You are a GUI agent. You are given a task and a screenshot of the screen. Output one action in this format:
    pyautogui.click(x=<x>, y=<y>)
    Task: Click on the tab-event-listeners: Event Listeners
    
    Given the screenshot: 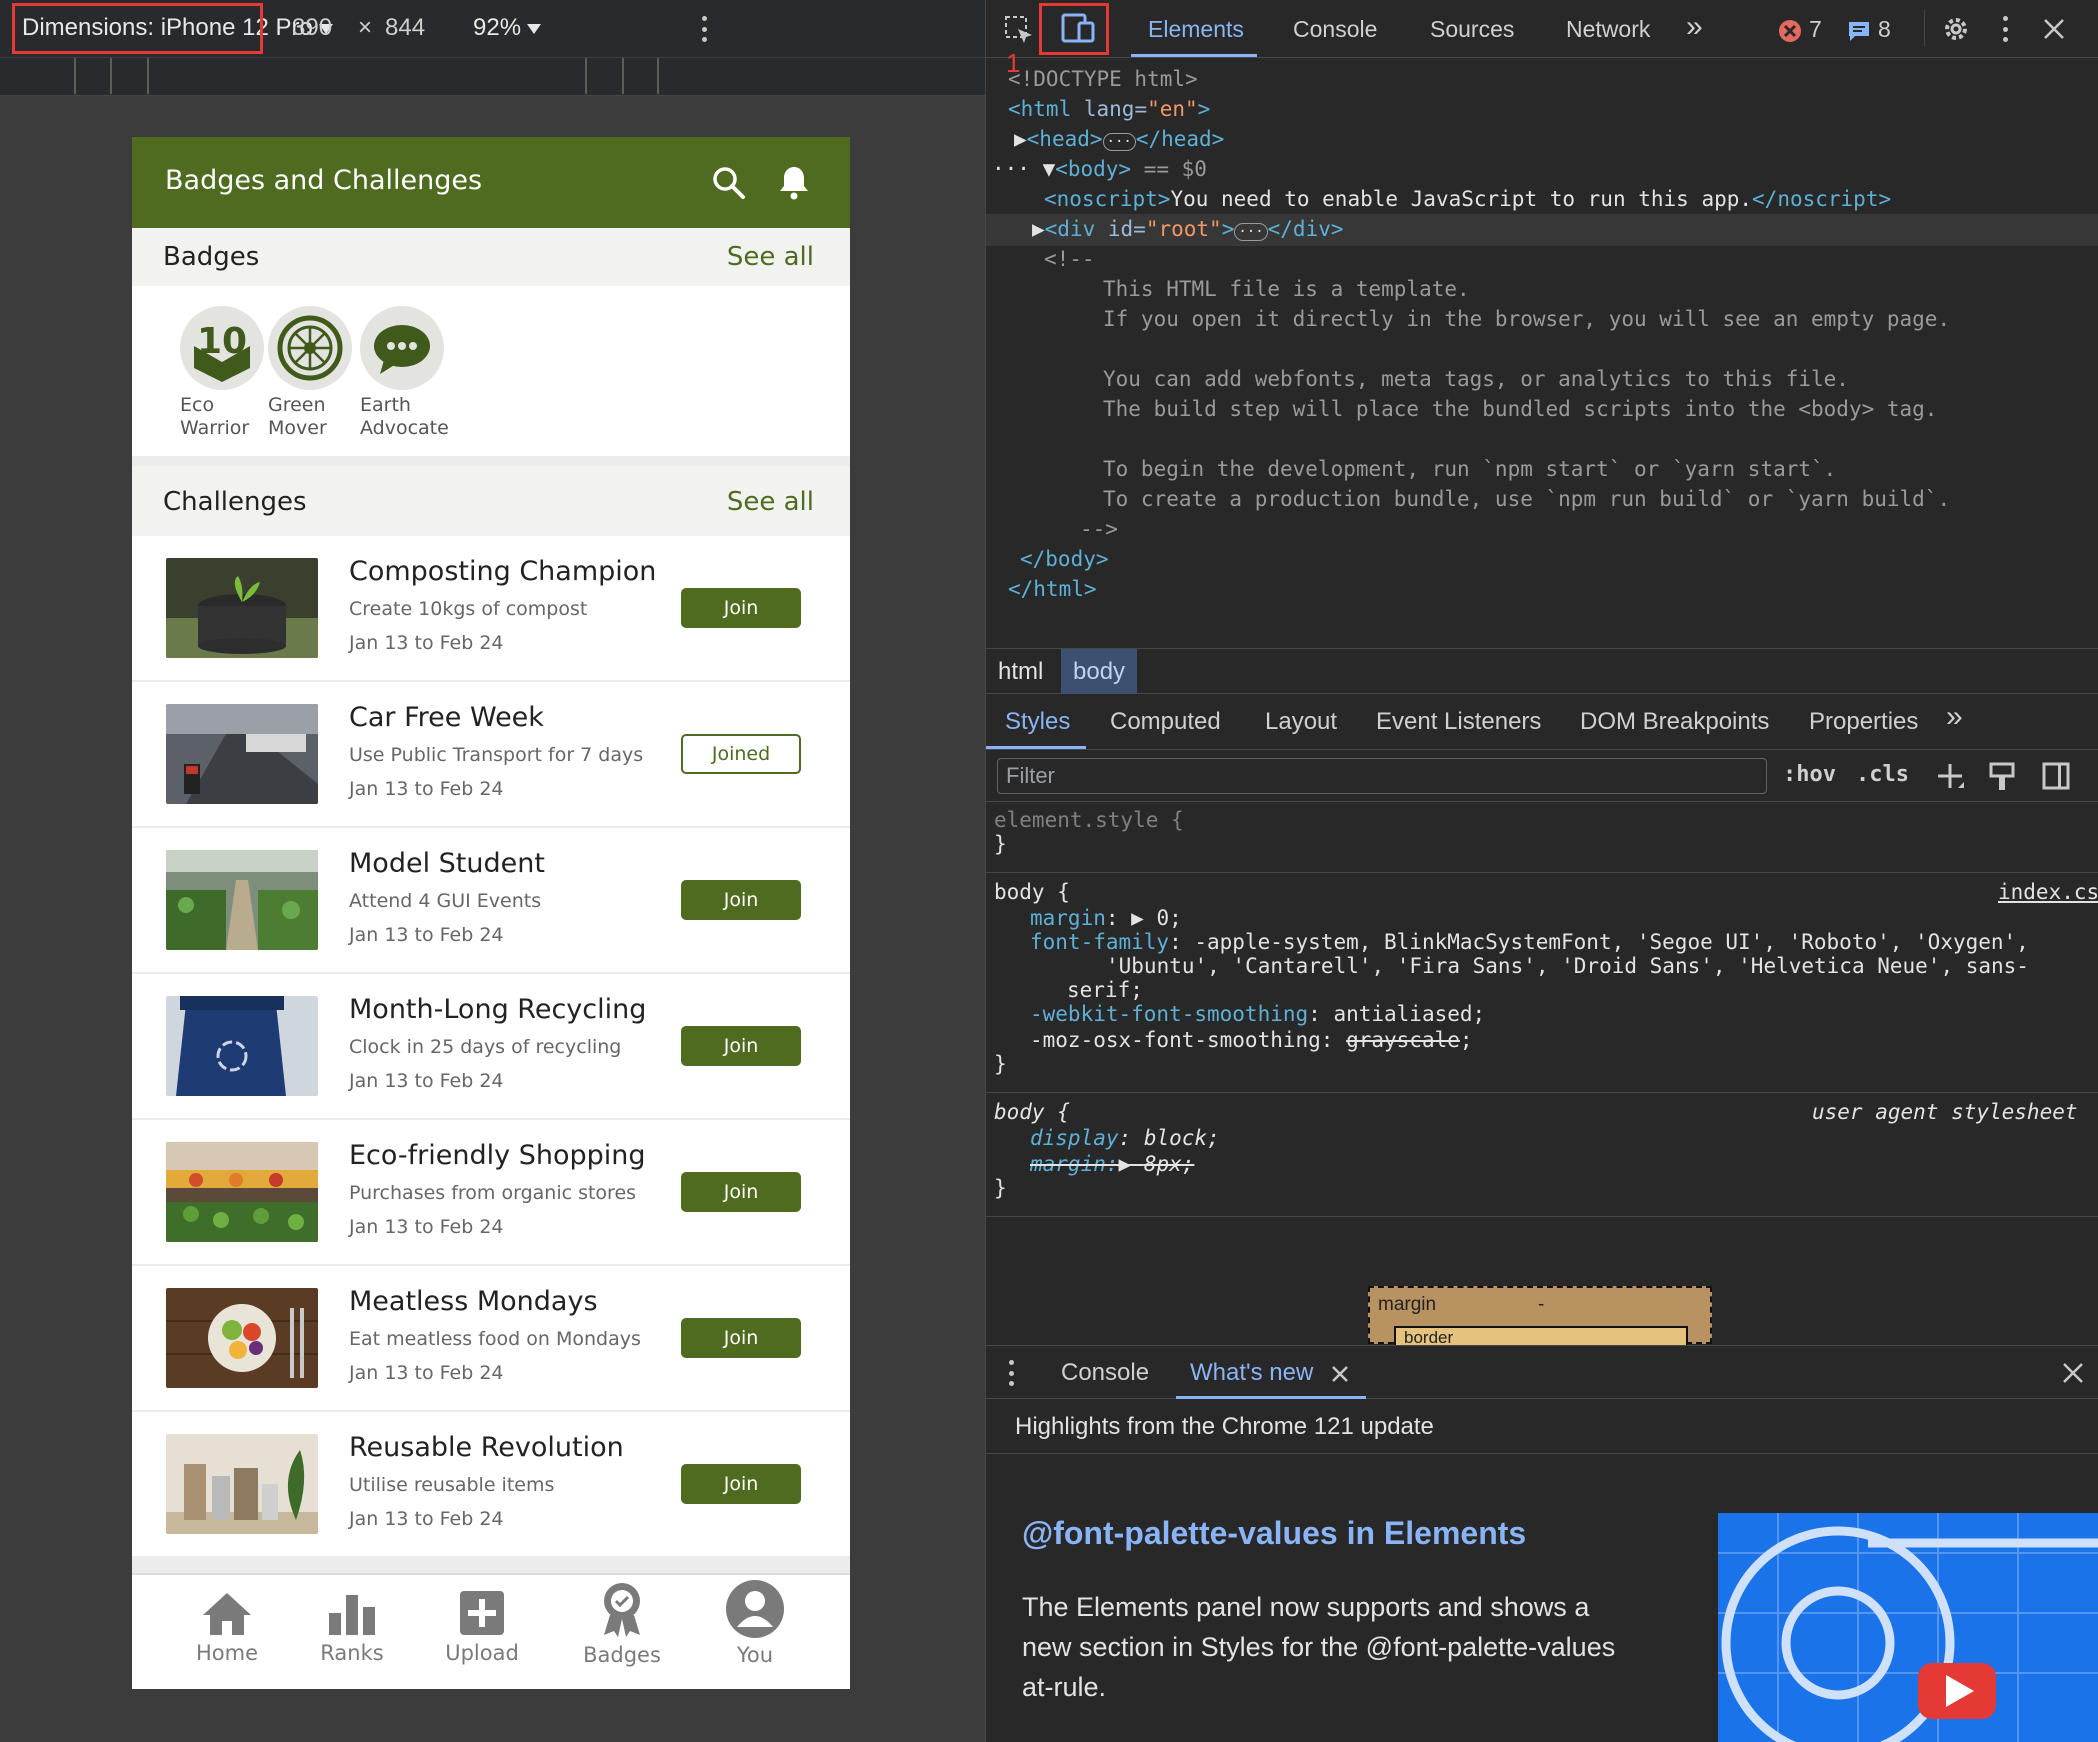 What is the action you would take?
    pyautogui.click(x=1458, y=722)
    